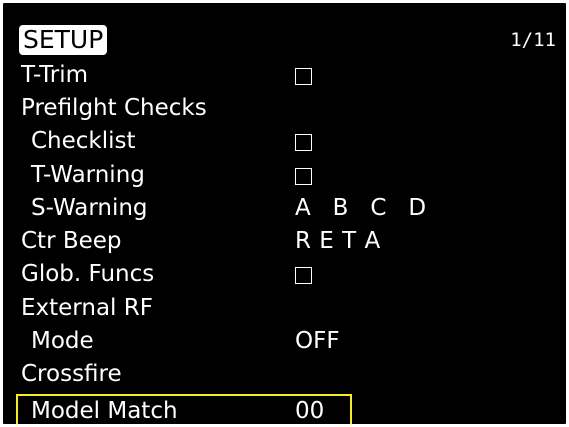 The image size is (569, 427). Describe the element at coordinates (104, 411) in the screenshot. I see `row-label: Model Match` at that location.